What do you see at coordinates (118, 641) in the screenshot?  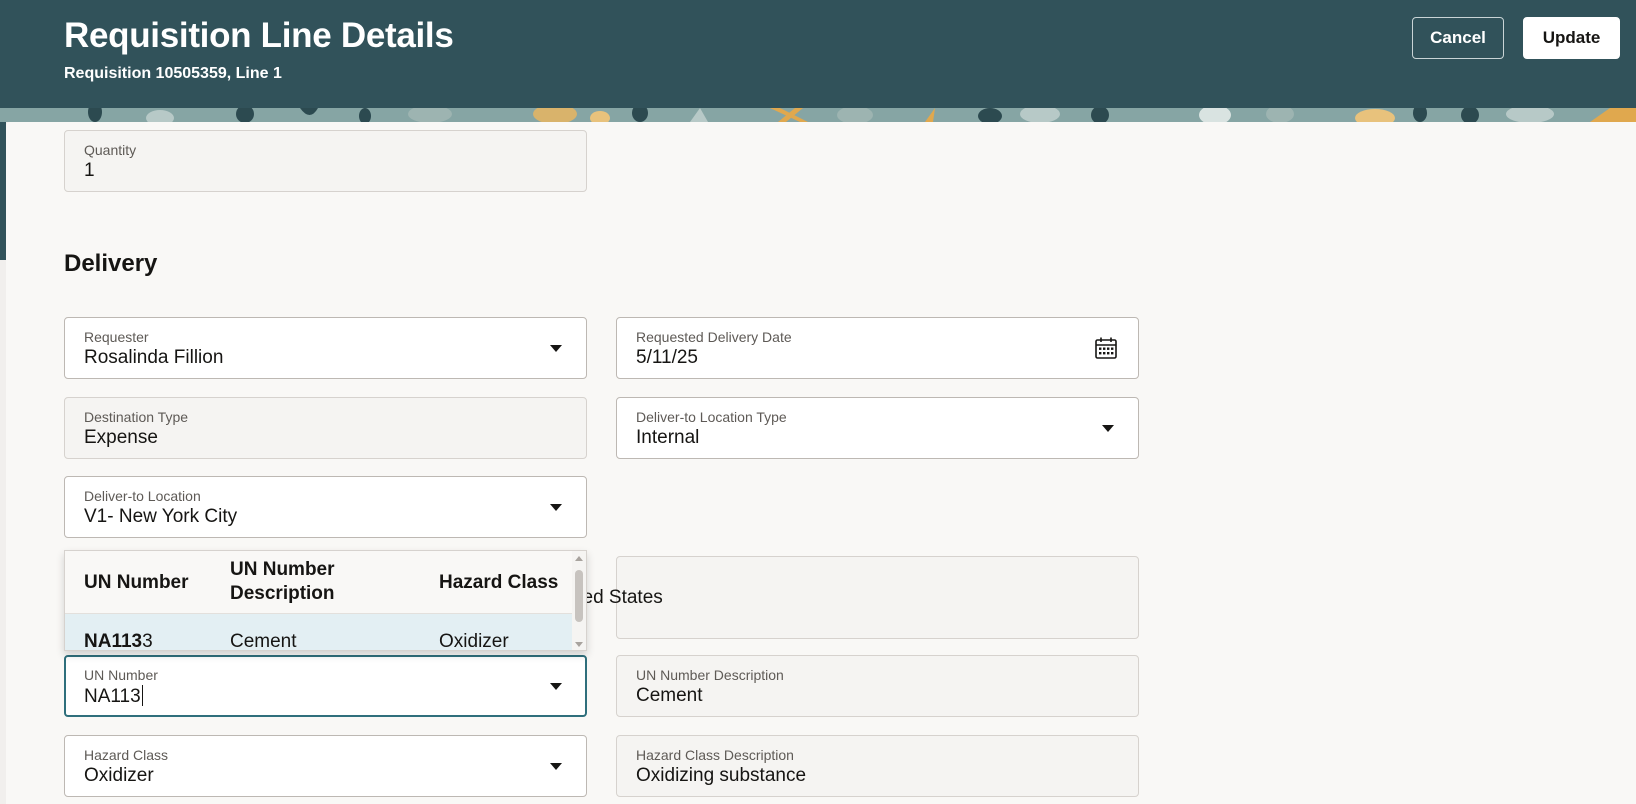 I see `option-un-number: NA1133` at bounding box center [118, 641].